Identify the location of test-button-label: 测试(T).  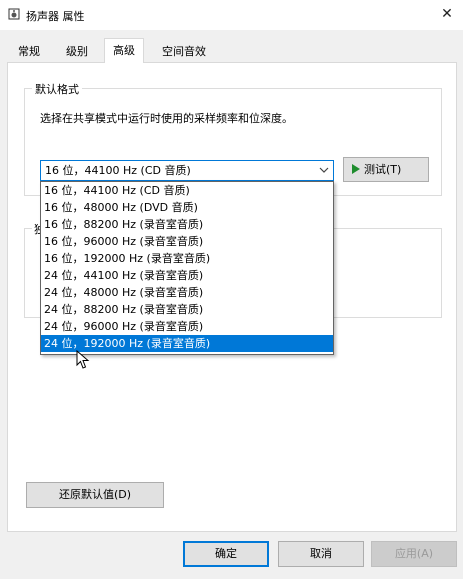
(383, 169).